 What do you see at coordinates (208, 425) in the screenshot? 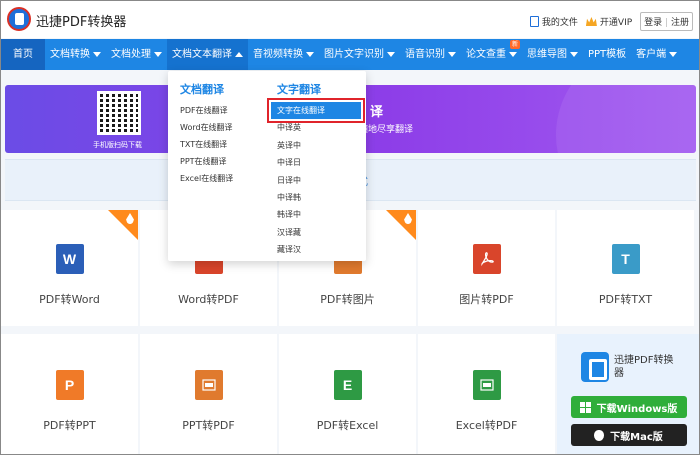
I see `tool-label: PPT转PDF` at bounding box center [208, 425].